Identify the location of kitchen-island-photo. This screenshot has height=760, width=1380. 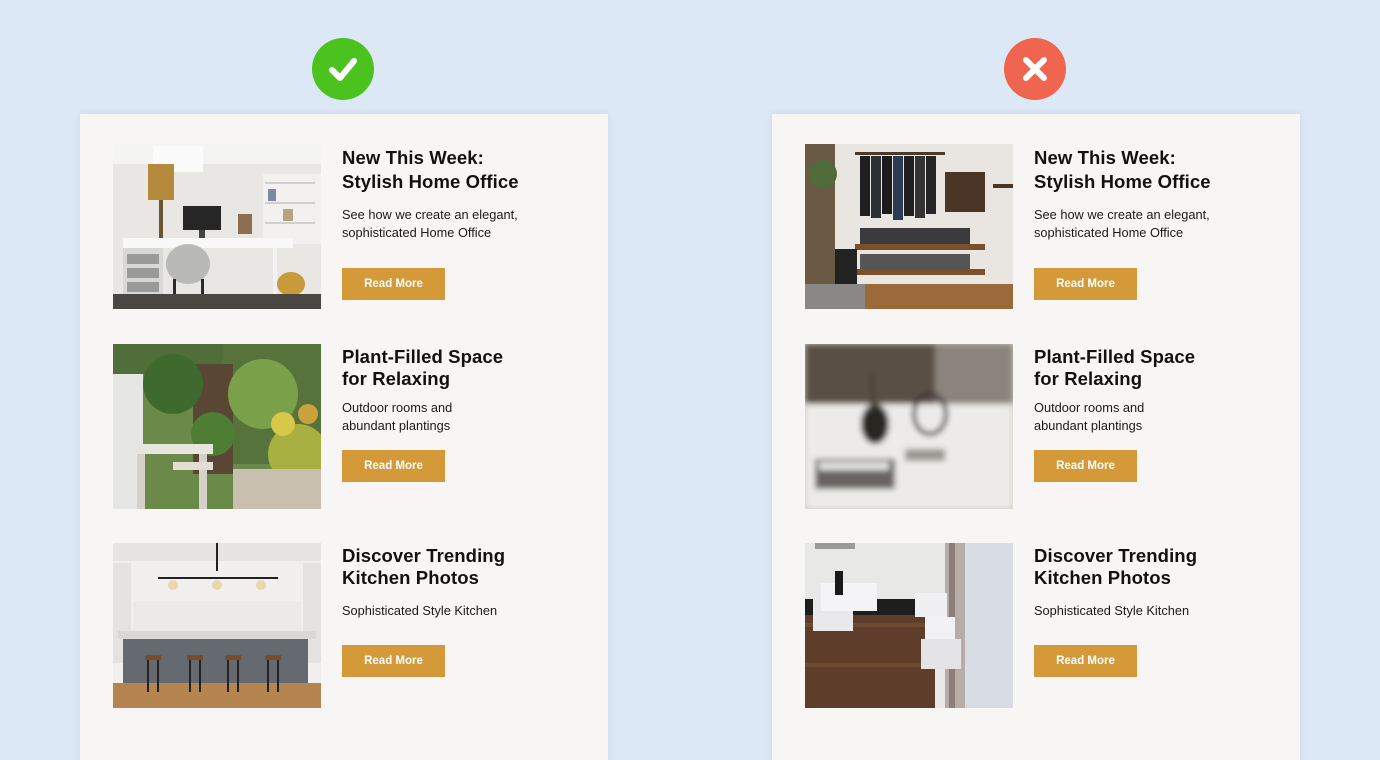
(217, 625).